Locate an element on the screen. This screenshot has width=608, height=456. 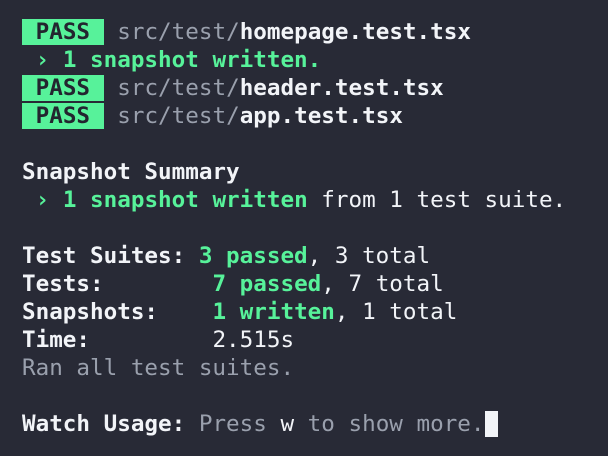
watch-usage-line: Watch Usage: Press w to show more. is located at coordinates (315, 424).